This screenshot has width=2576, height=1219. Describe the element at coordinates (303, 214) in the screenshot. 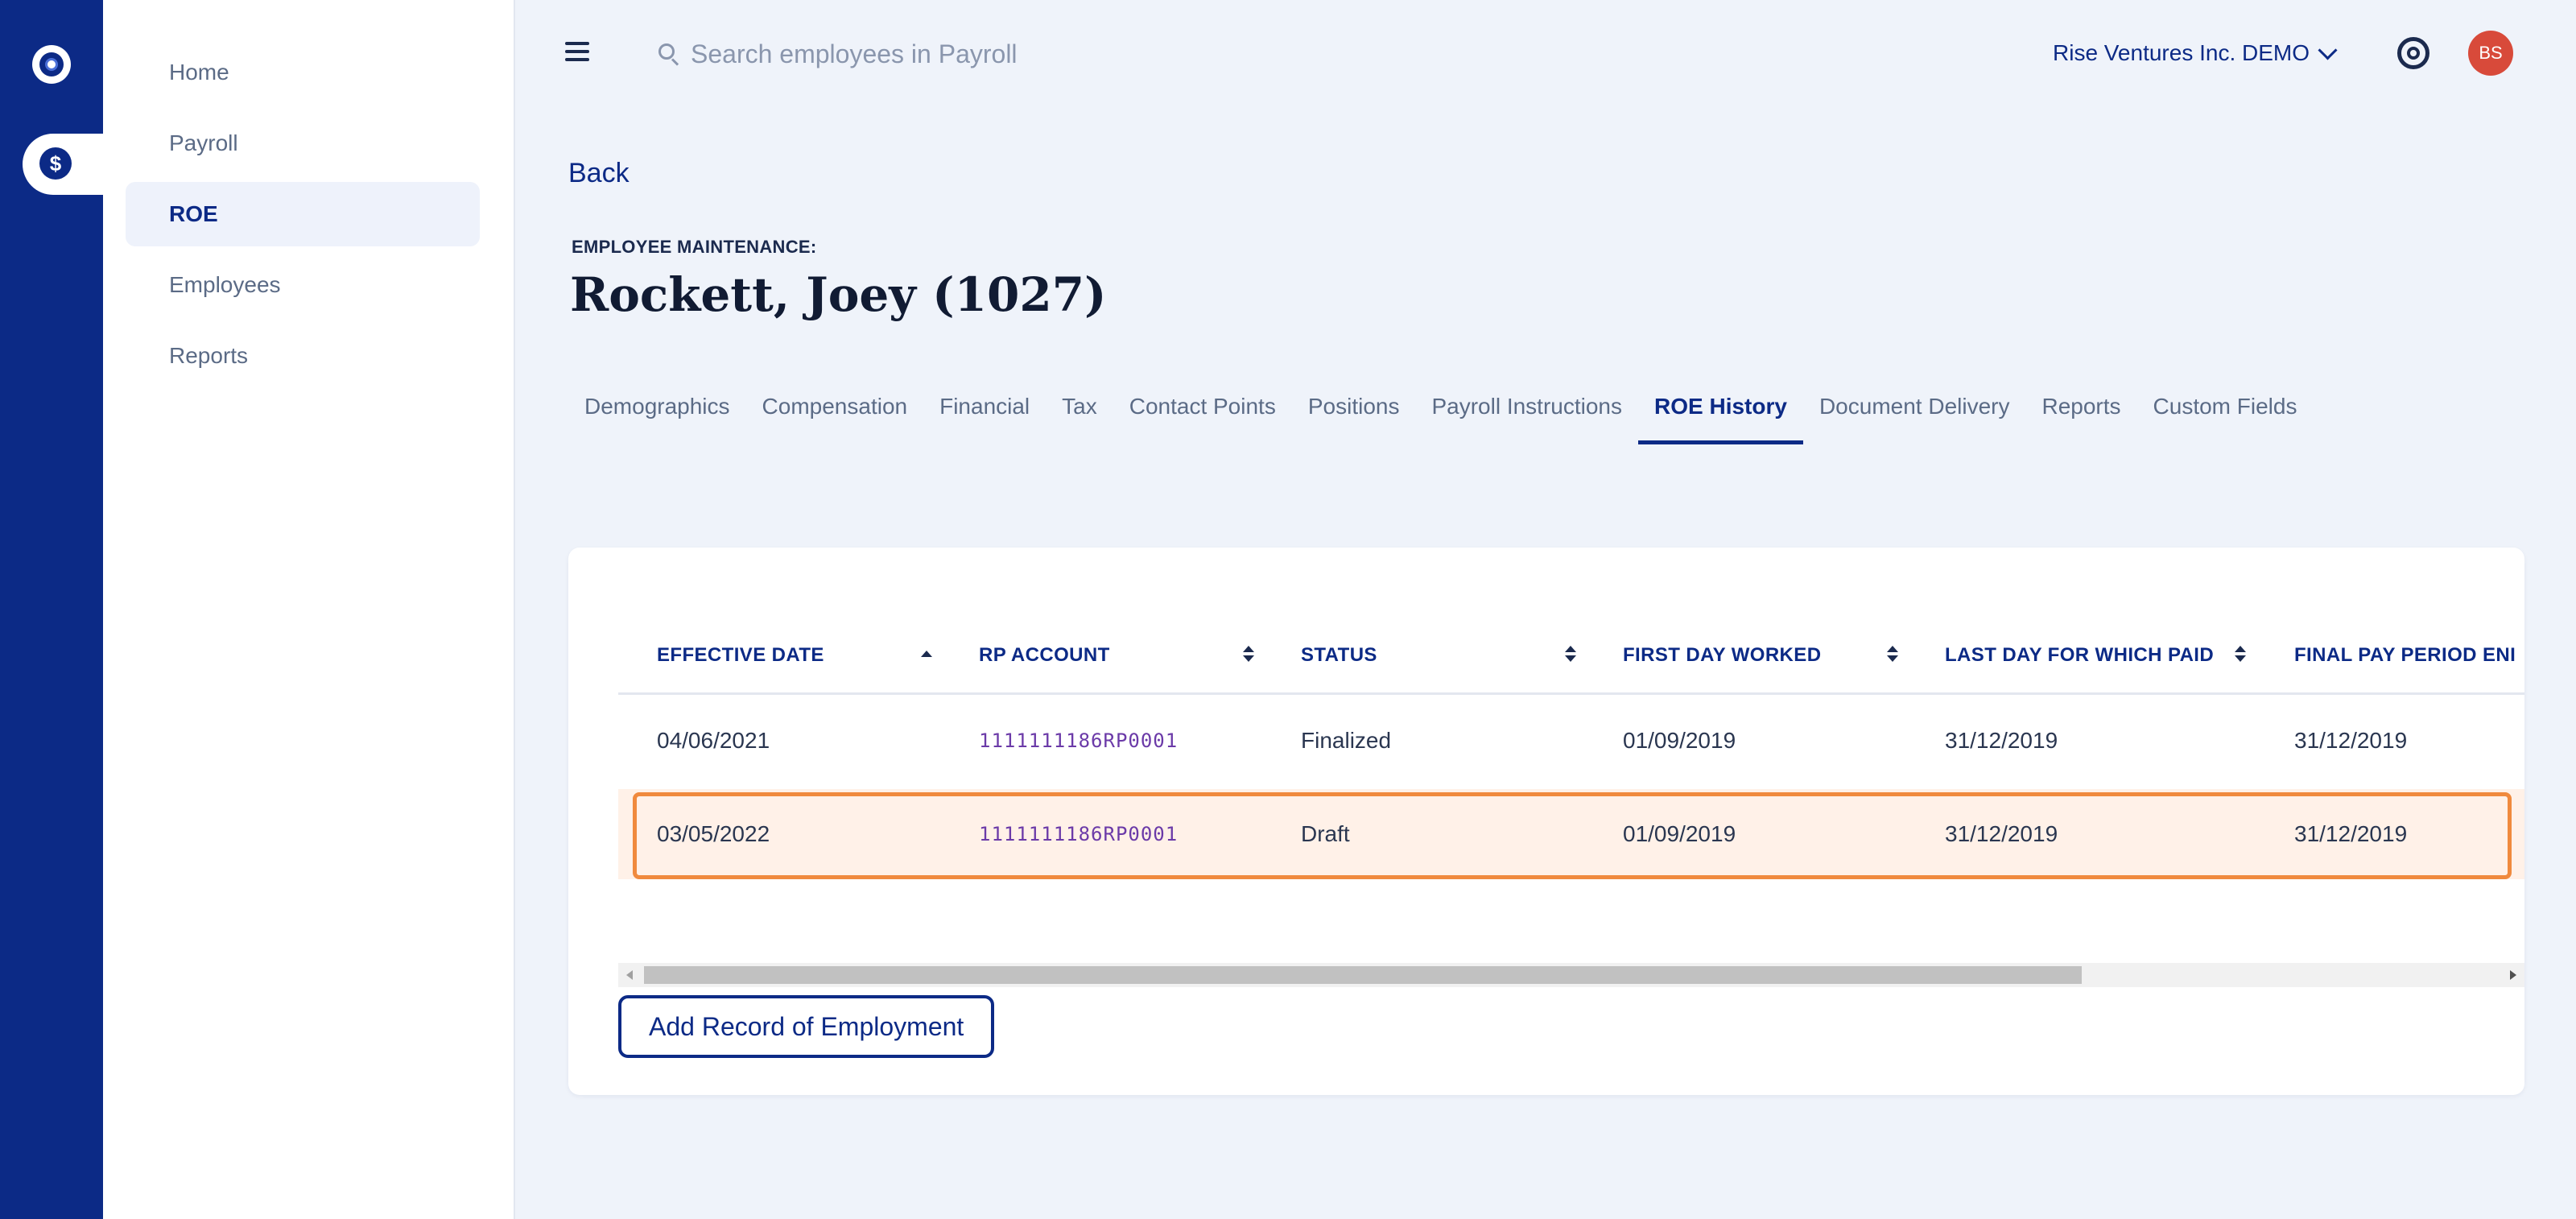

I see `sidebar-item-roe: ROE` at that location.